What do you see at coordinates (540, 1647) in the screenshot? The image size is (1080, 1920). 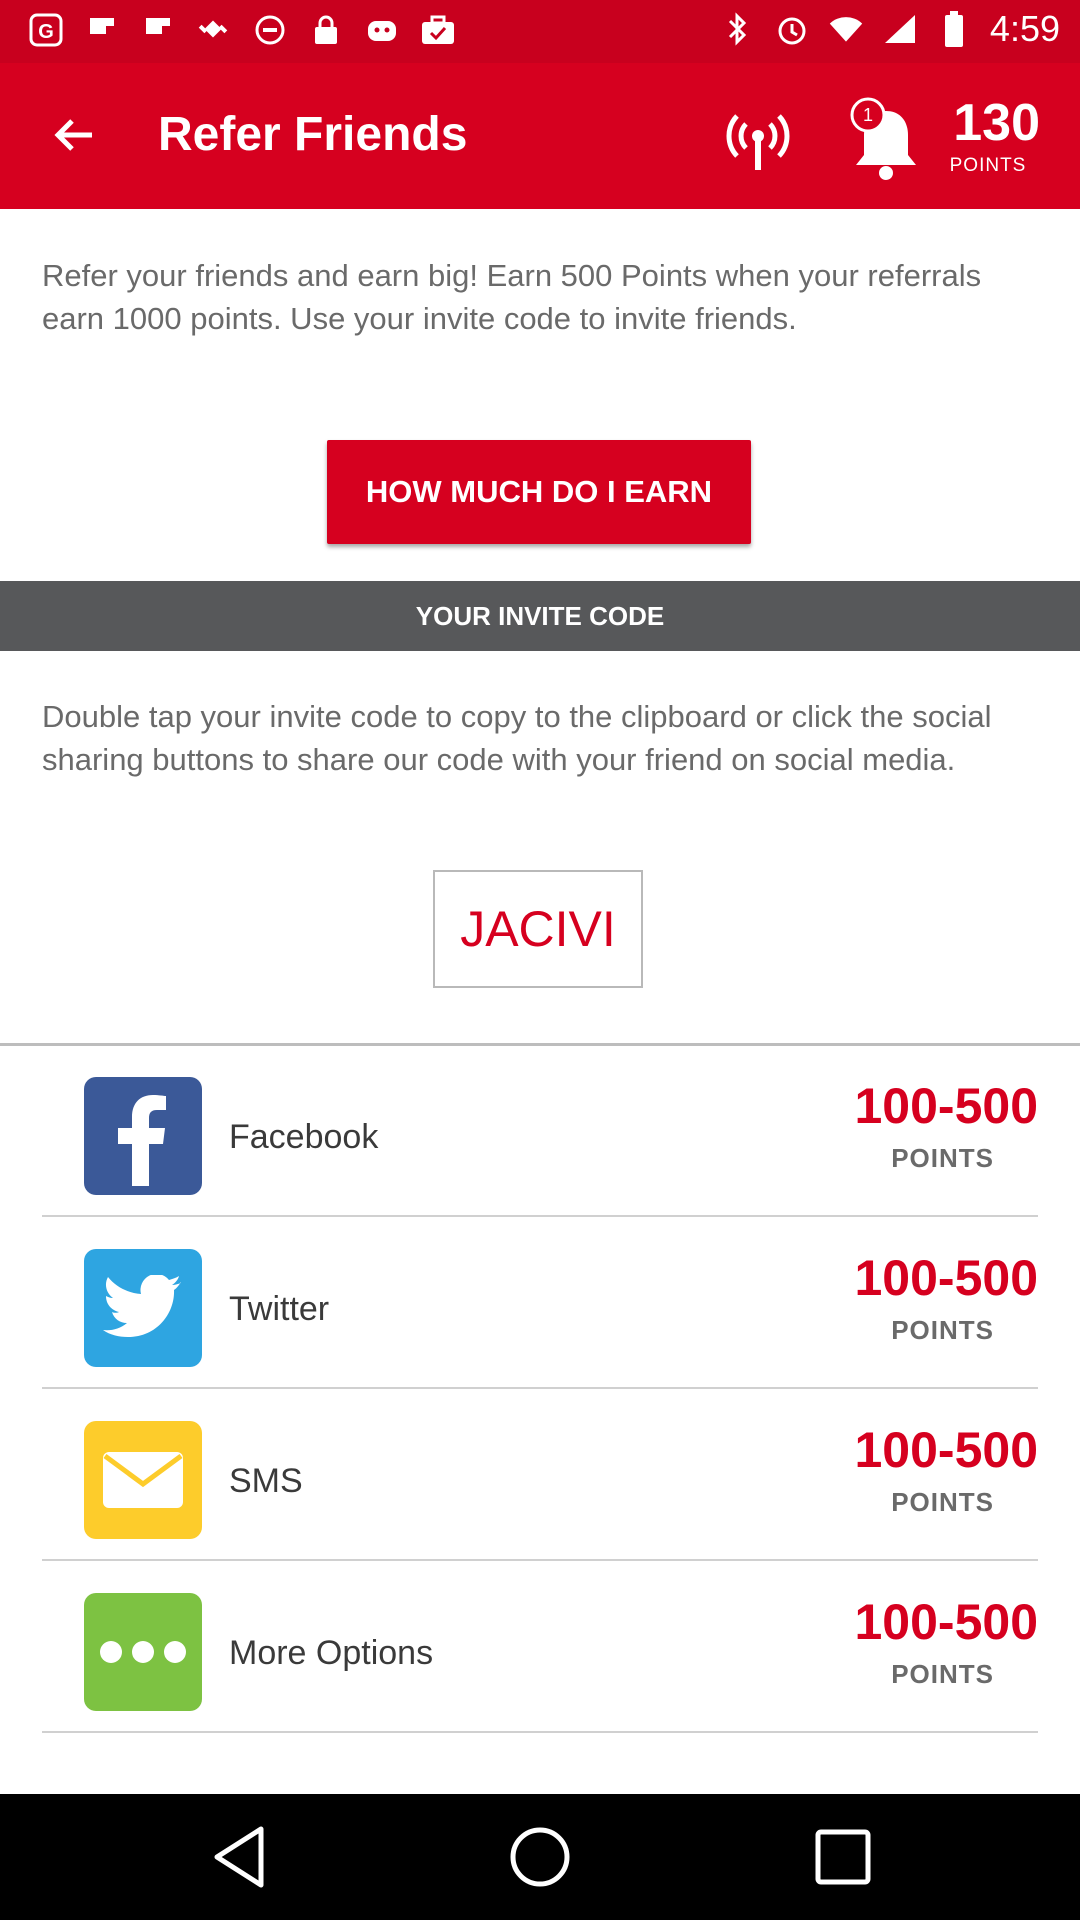 I see `share-option-more: More Options 100-500 POINTS` at bounding box center [540, 1647].